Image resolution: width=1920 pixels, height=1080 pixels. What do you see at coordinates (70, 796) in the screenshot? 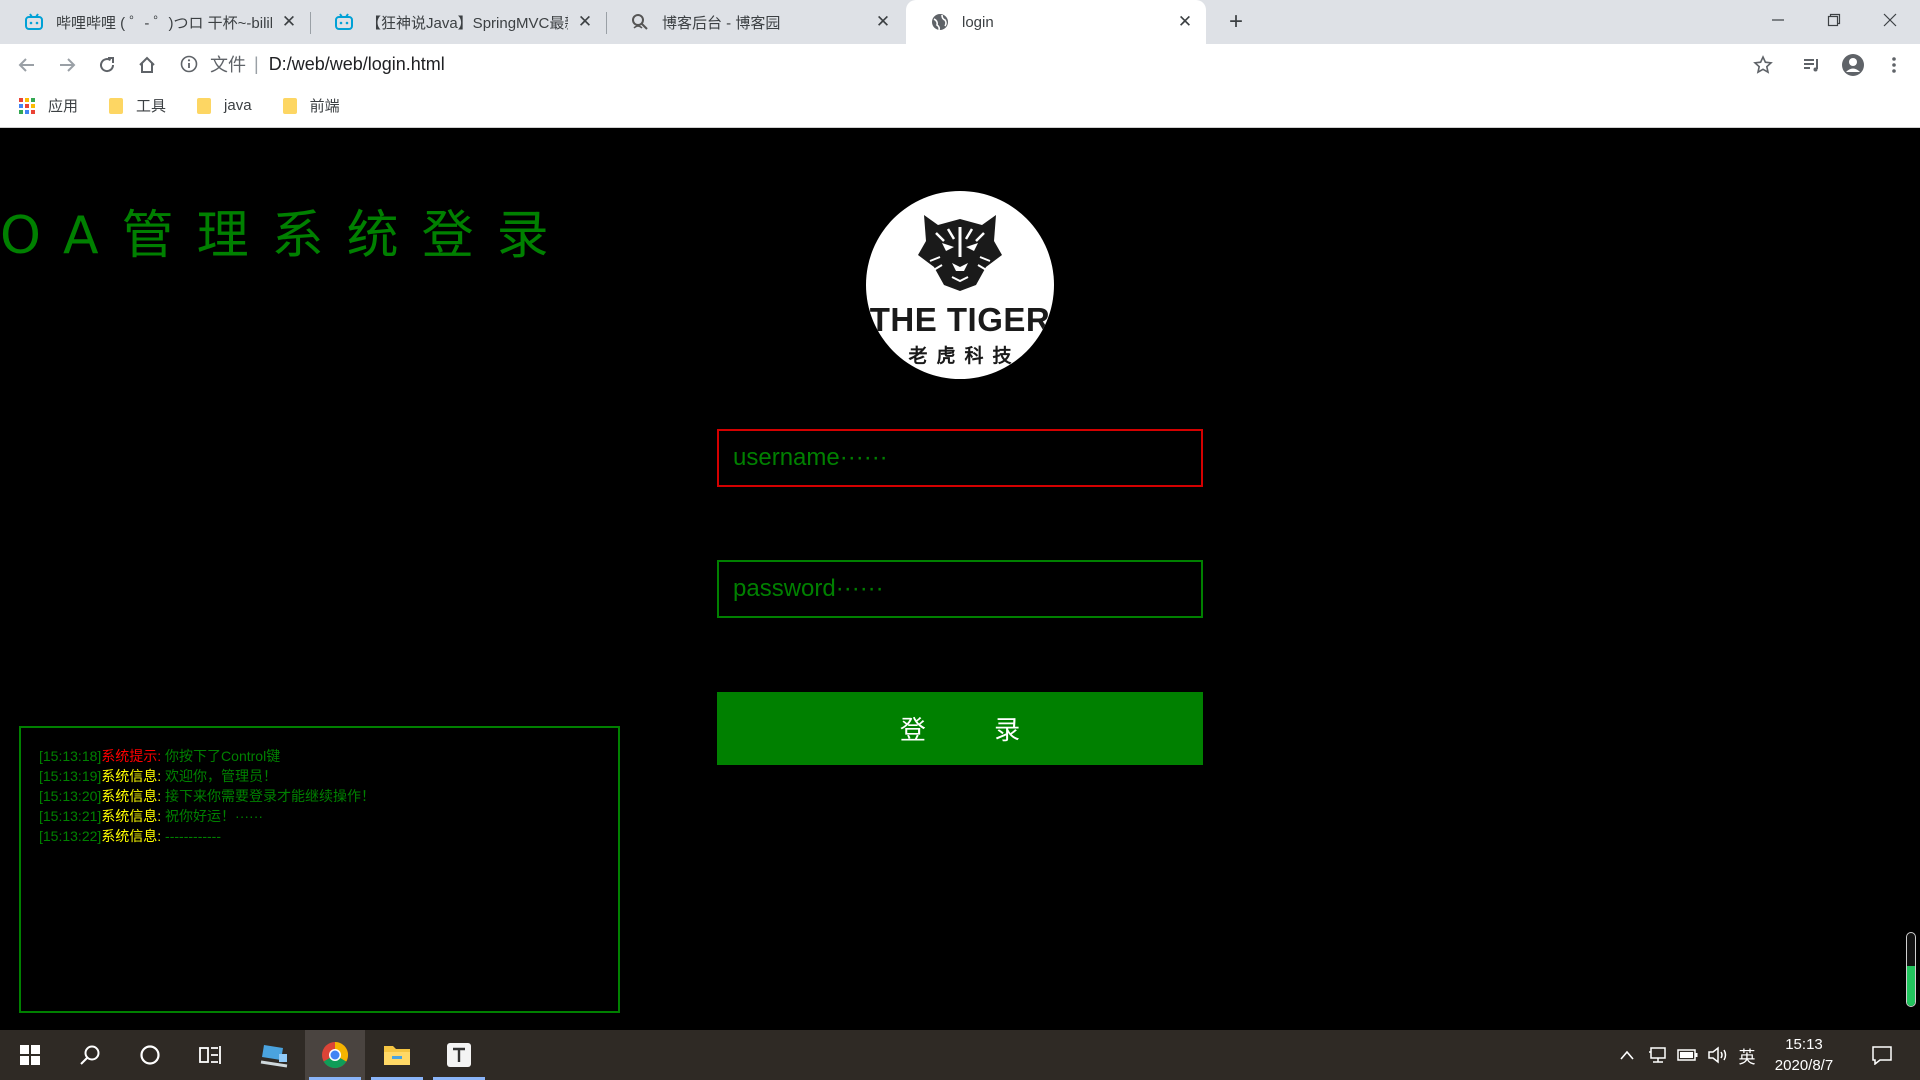
I see `log-time: [15:13:20]` at bounding box center [70, 796].